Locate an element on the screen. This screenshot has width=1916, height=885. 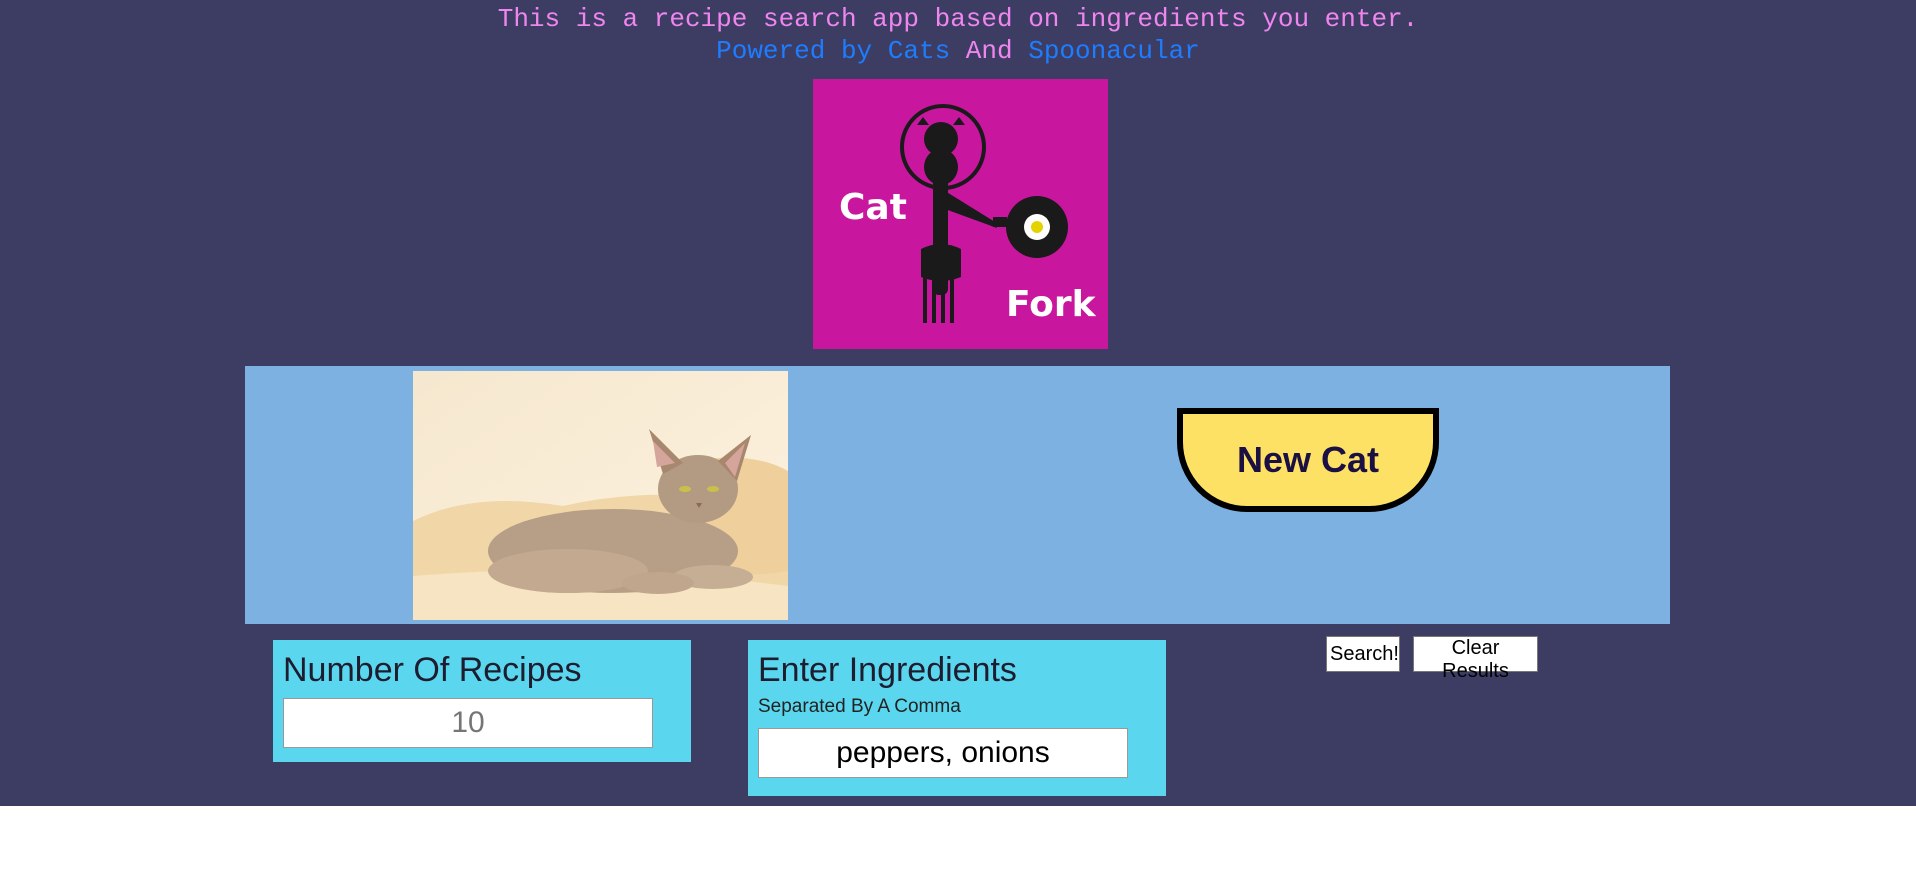
number-of-recipes-title: Number Of Recipes is located at coordinates (432, 670).